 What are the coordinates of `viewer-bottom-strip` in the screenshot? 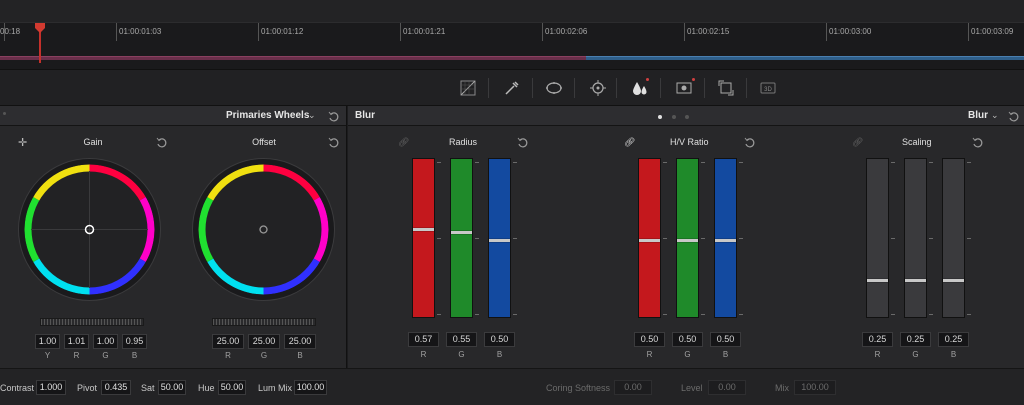 It's located at (512, 11).